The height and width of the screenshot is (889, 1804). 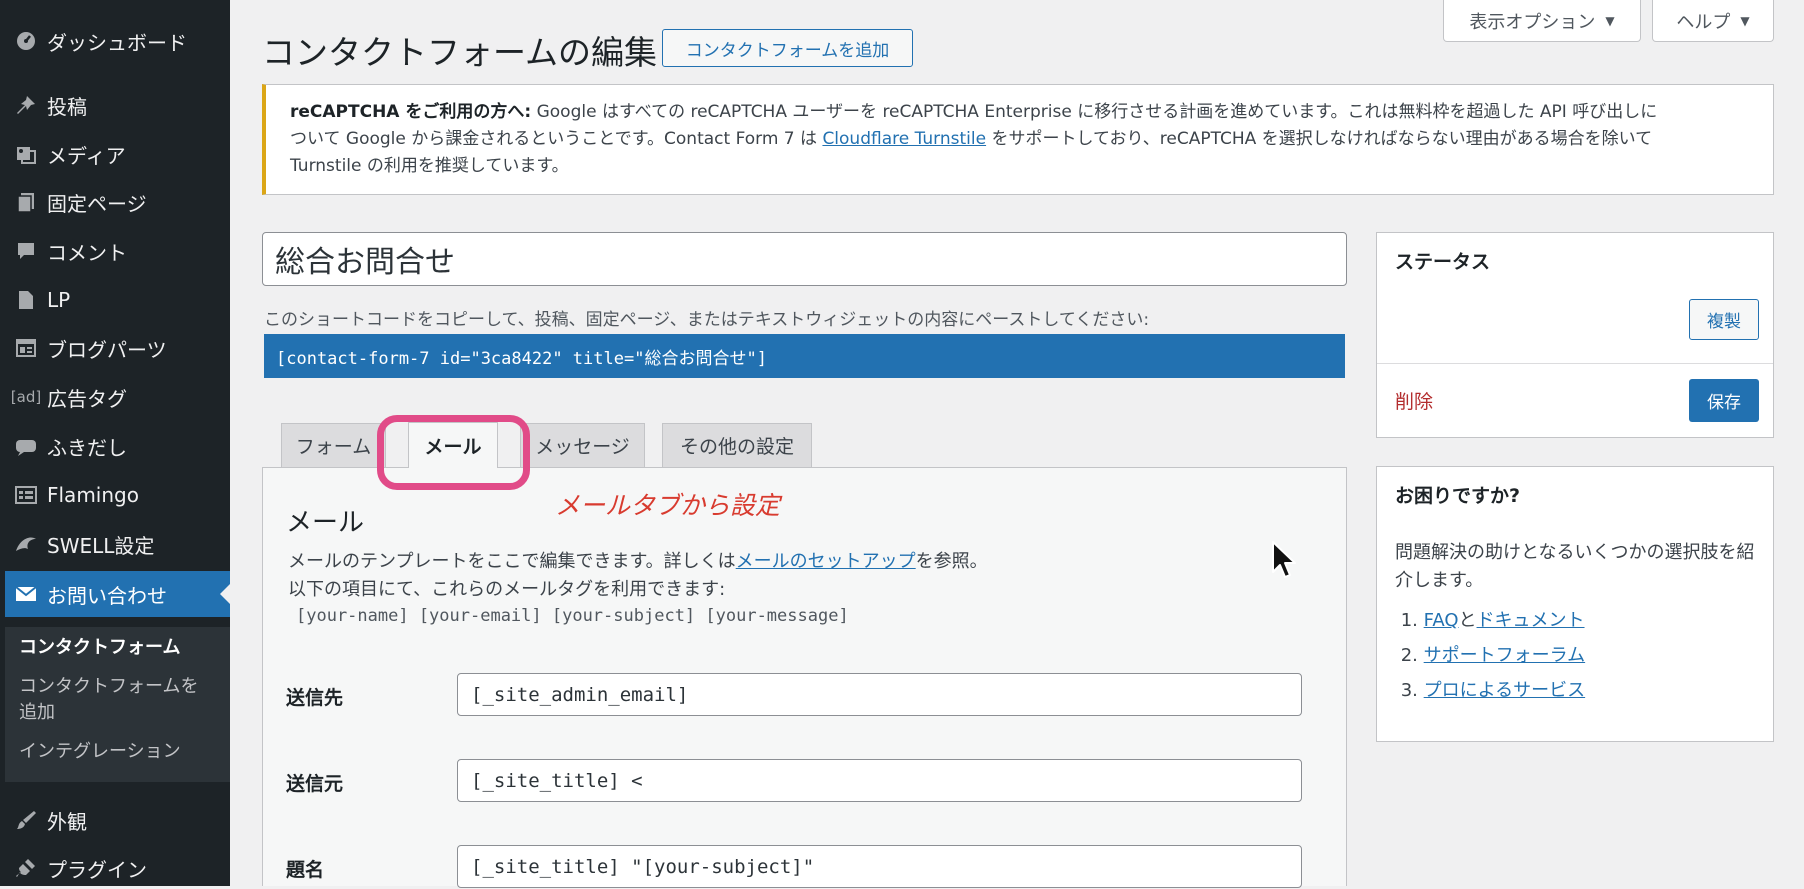 I want to click on screen-options-label: 表示オプション, so click(x=1532, y=22).